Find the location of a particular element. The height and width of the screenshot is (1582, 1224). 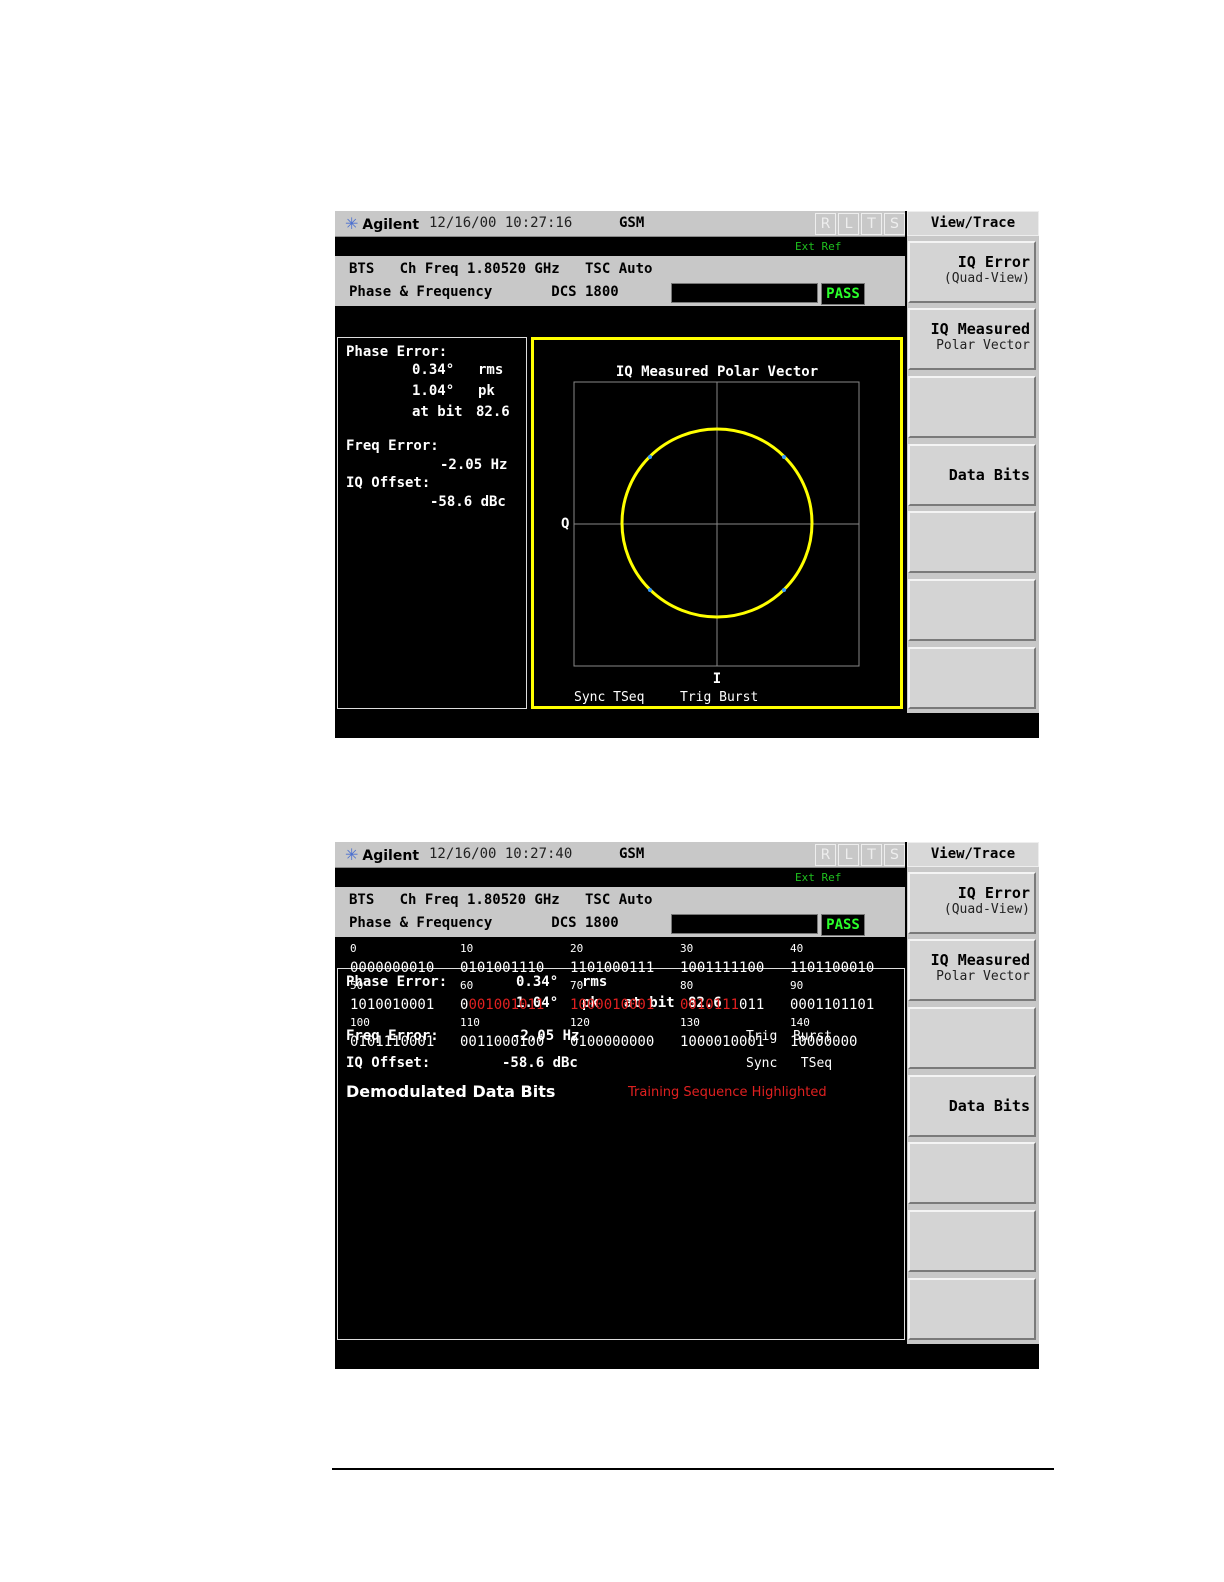

page-footer-rule is located at coordinates (693, 1469).